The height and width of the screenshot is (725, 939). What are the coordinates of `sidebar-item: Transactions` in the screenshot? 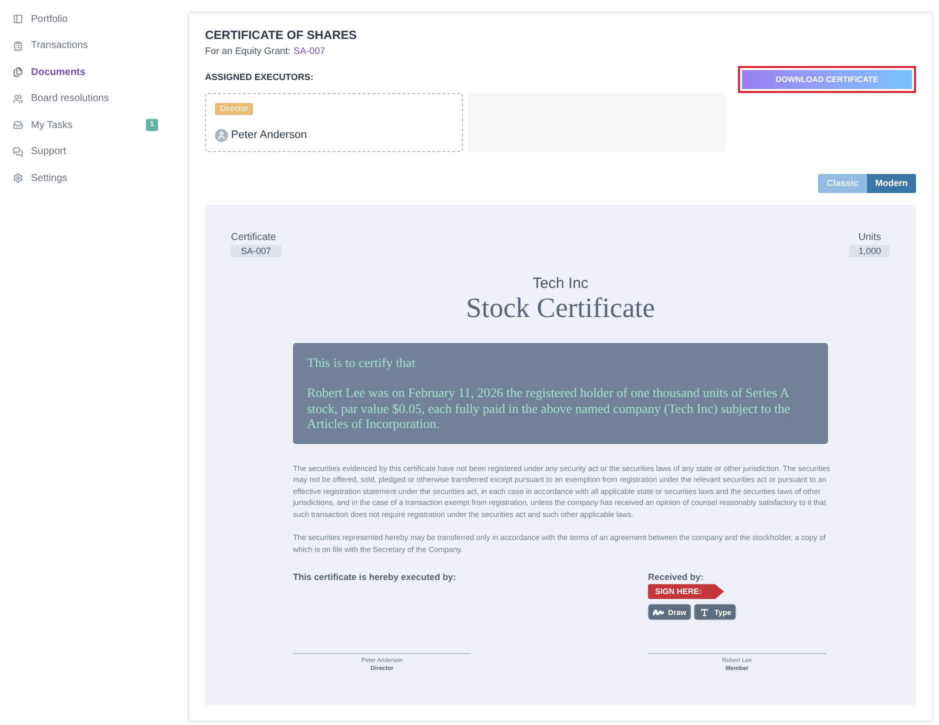 It's located at (94, 45).